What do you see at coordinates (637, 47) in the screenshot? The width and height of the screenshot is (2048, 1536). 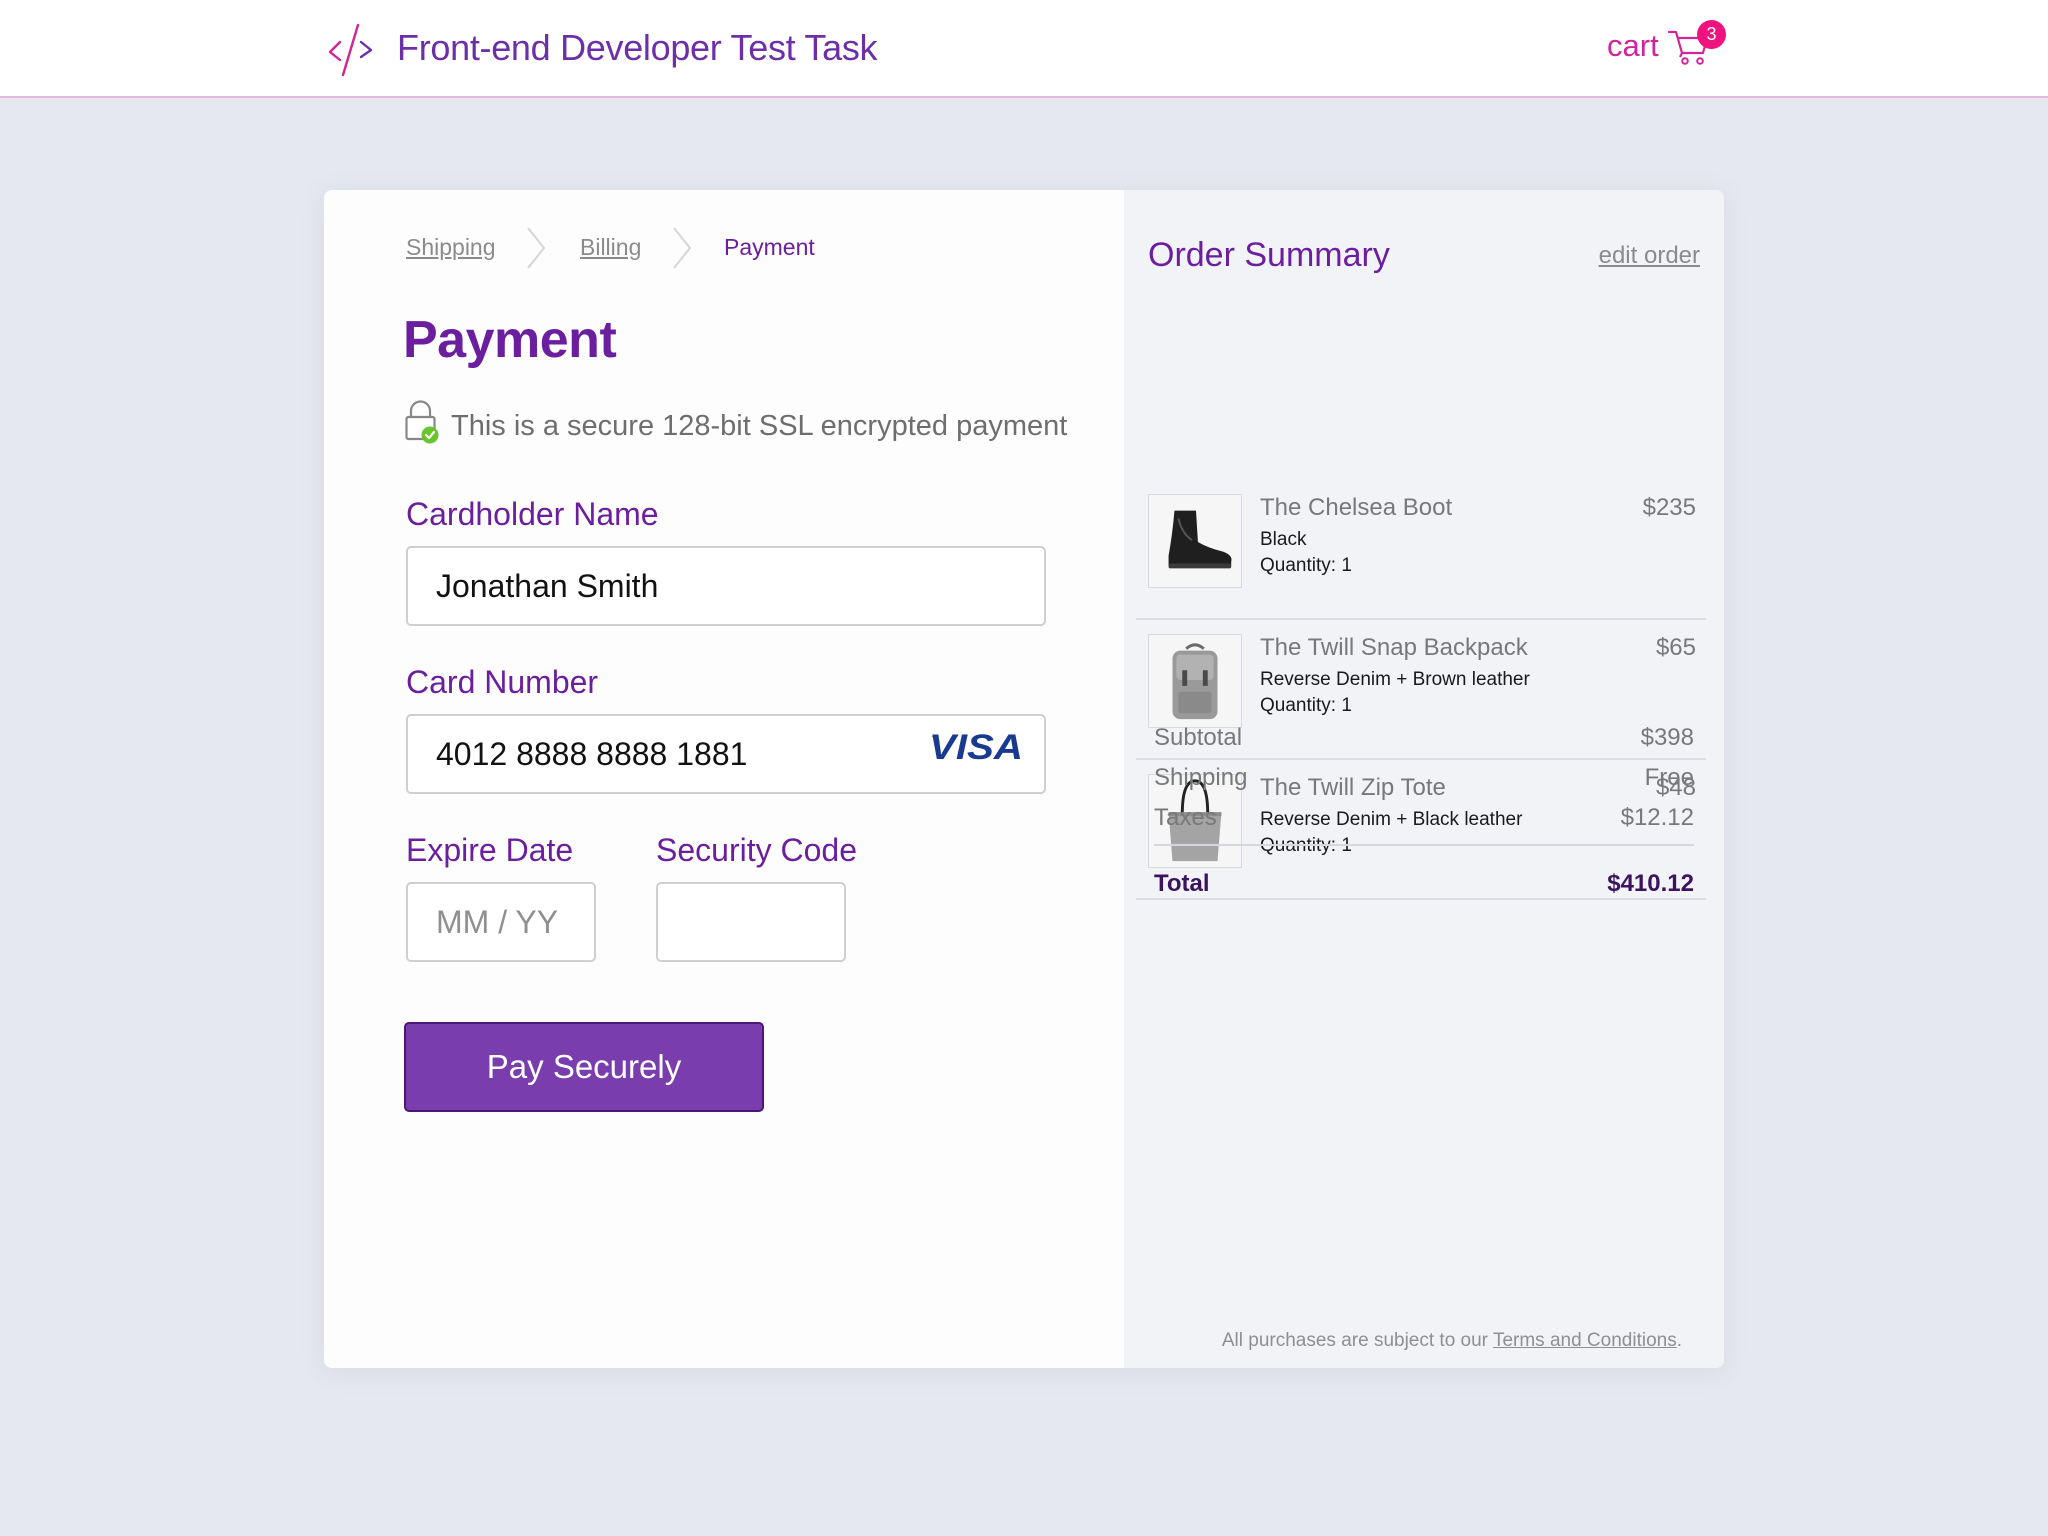 I see `app-title: Front-end Developer Test Task` at bounding box center [637, 47].